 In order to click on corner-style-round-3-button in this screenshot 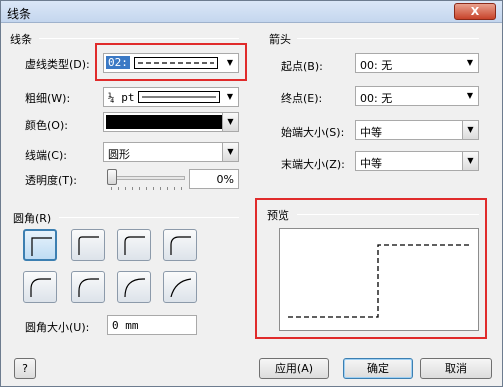, I will do `click(180, 245)`.